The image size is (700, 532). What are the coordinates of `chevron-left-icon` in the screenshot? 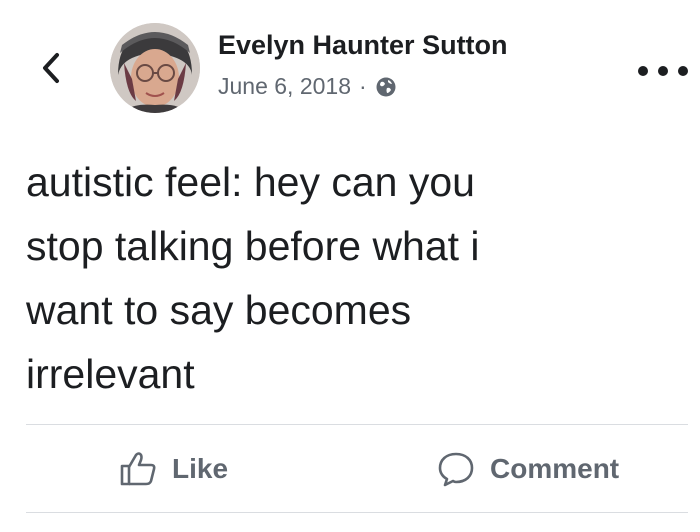 It's located at (51, 68).